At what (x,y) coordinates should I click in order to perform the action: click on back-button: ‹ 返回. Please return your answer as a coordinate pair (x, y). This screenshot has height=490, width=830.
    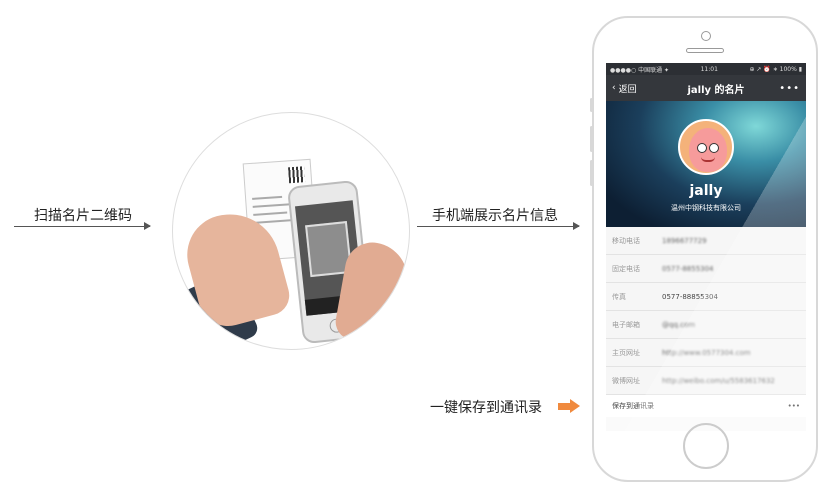
    Looking at the image, I should click on (636, 88).